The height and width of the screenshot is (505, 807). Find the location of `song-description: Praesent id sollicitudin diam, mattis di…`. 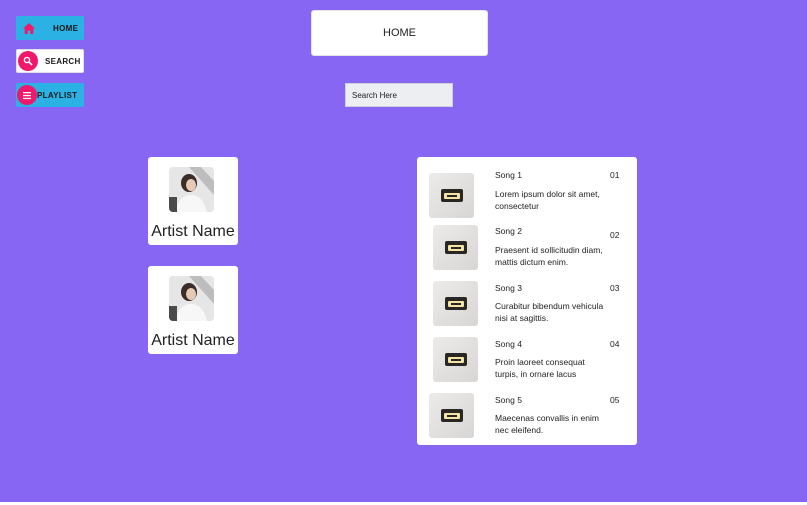

song-description: Praesent id sollicitudin diam, mattis di… is located at coordinates (549, 256).